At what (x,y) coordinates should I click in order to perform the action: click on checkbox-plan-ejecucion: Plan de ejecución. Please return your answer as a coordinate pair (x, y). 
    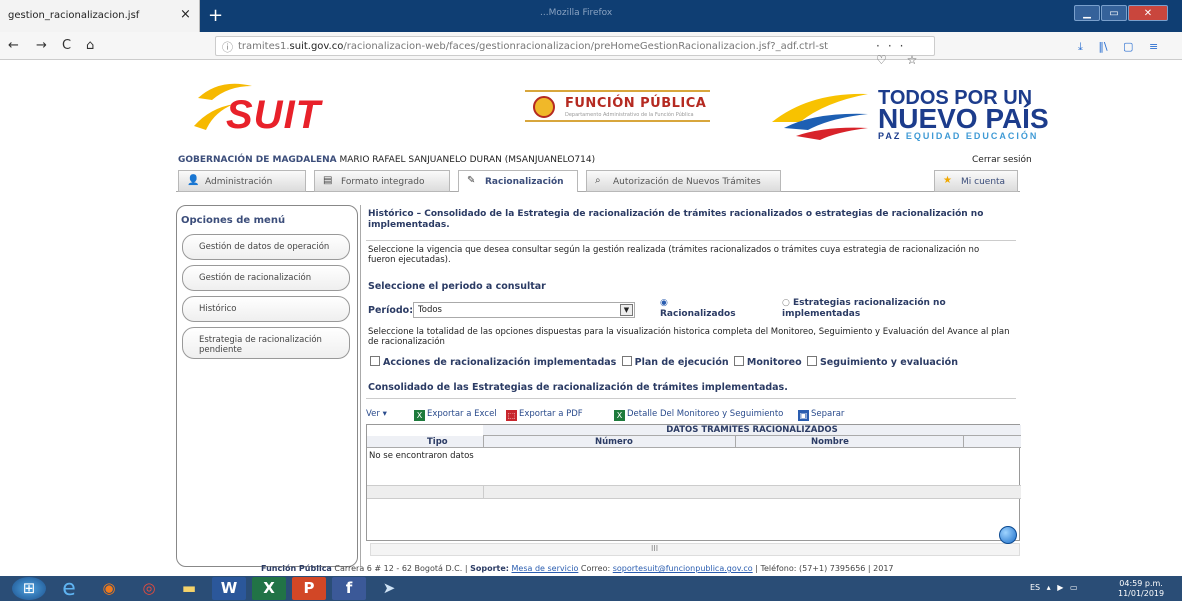
    Looking at the image, I should click on (674, 362).